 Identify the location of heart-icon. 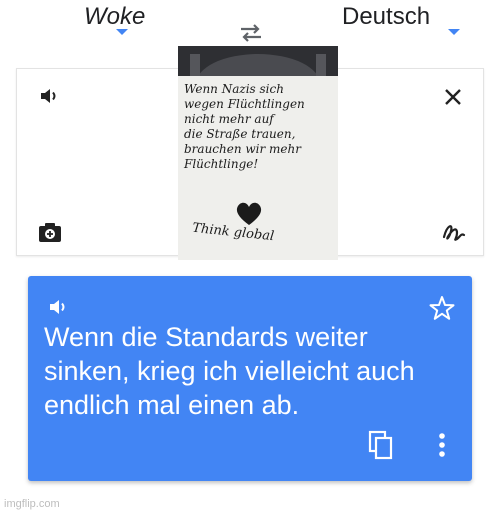
(249, 213).